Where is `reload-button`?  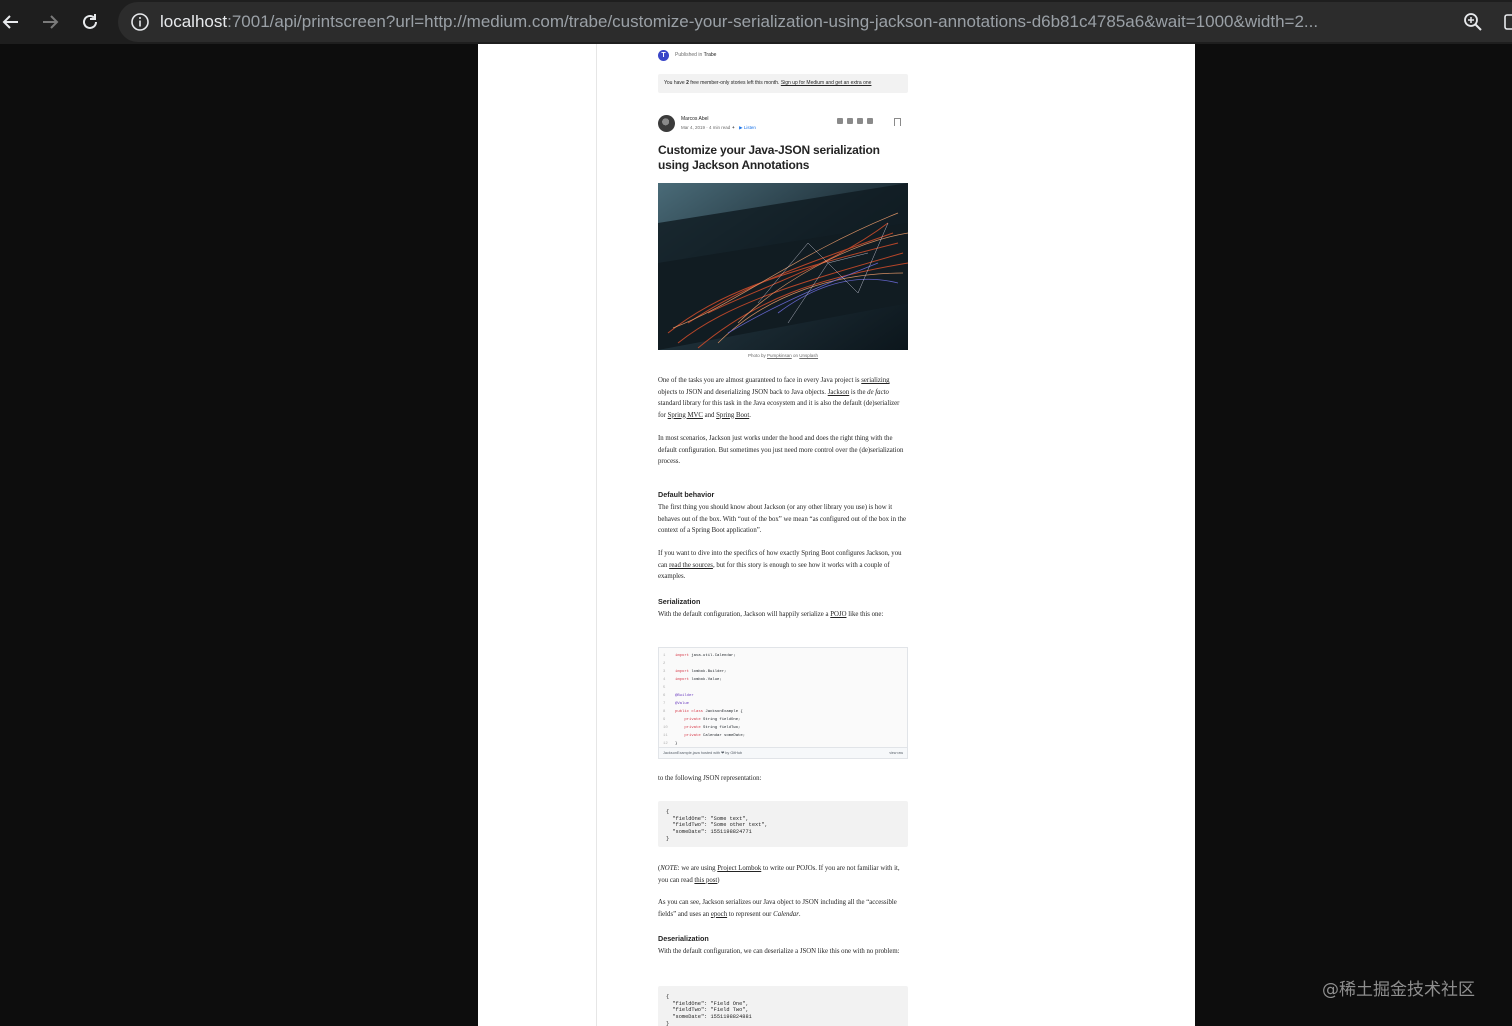 reload-button is located at coordinates (90, 22).